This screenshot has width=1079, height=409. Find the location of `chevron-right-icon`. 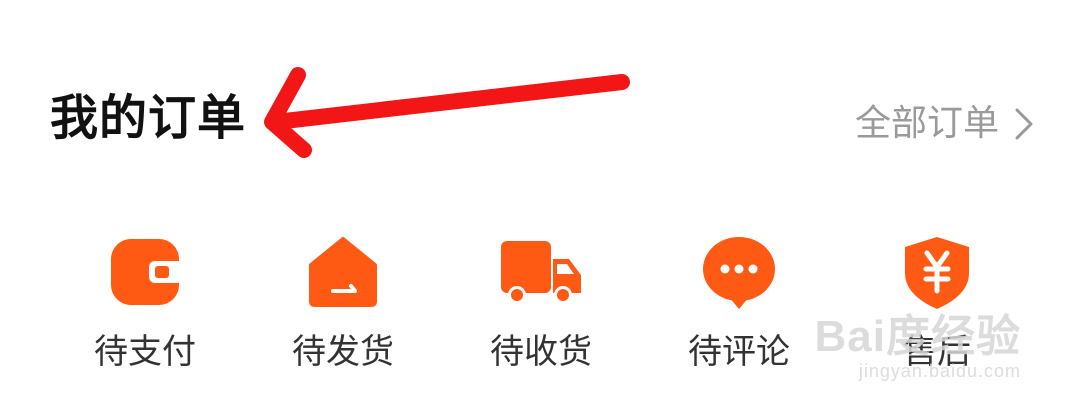

chevron-right-icon is located at coordinates (1024, 124).